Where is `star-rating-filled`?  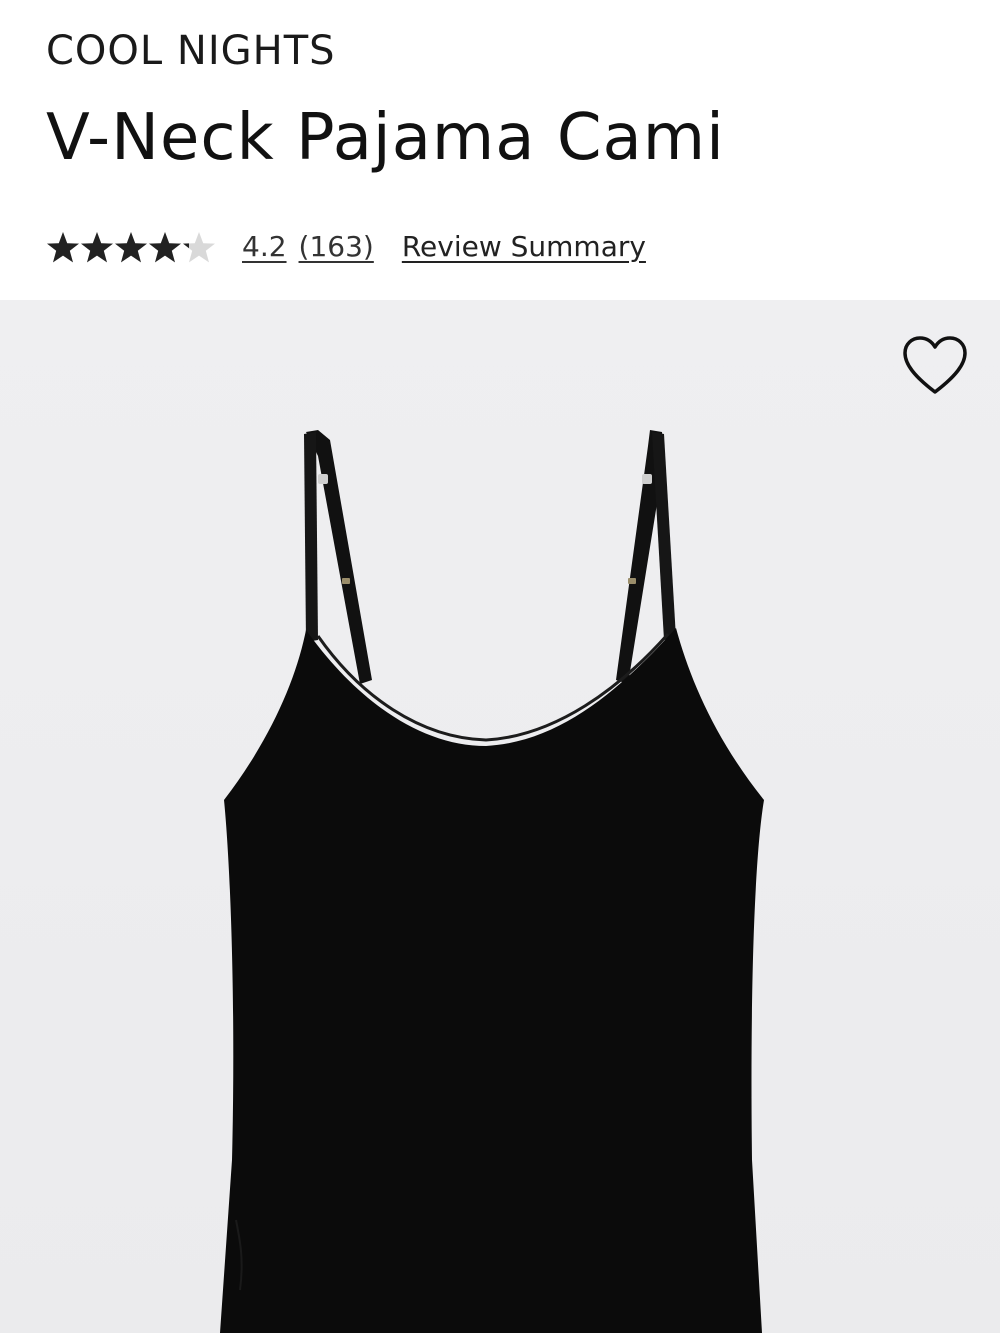 star-rating-filled is located at coordinates (117, 246).